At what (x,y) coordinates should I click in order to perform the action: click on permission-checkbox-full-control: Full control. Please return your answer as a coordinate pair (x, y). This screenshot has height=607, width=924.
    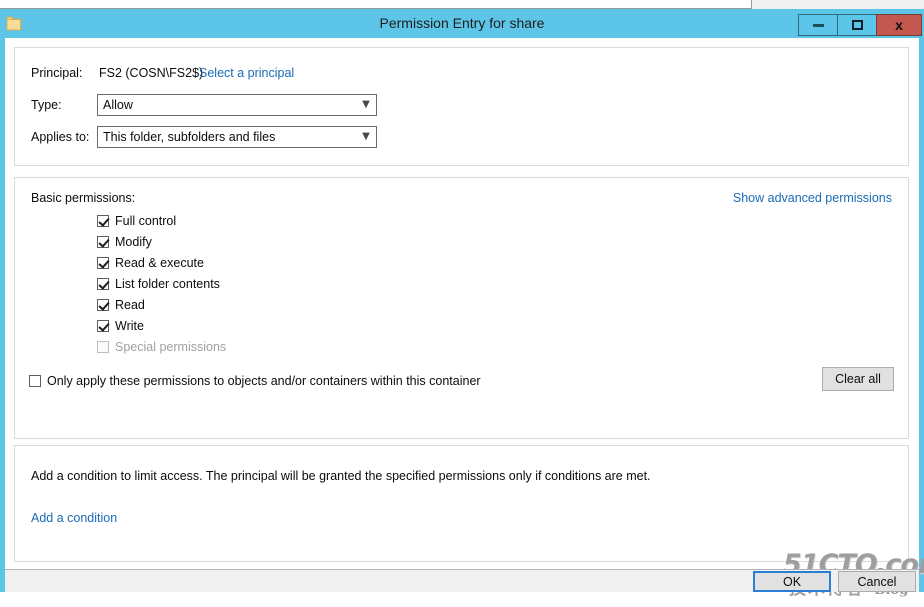
    Looking at the image, I should click on (136, 221).